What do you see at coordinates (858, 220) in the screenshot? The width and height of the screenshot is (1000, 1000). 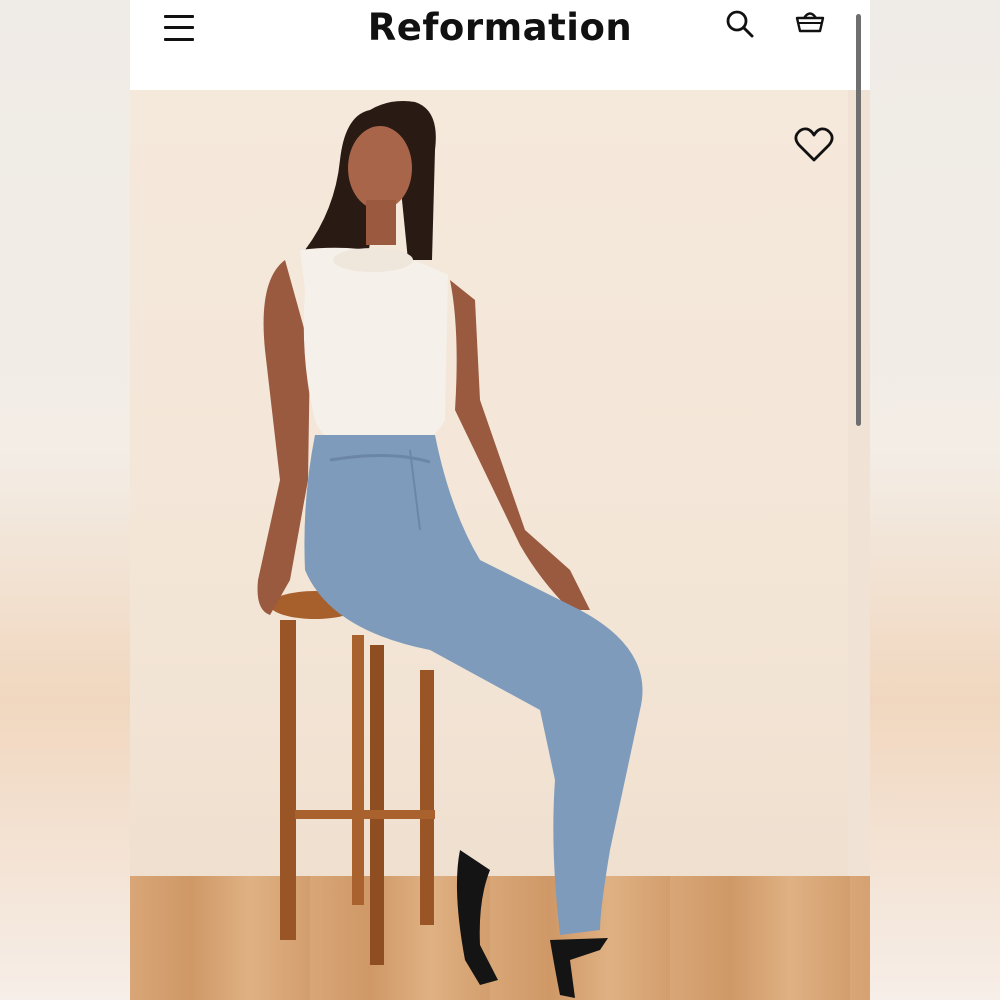 I see `scrollbar` at bounding box center [858, 220].